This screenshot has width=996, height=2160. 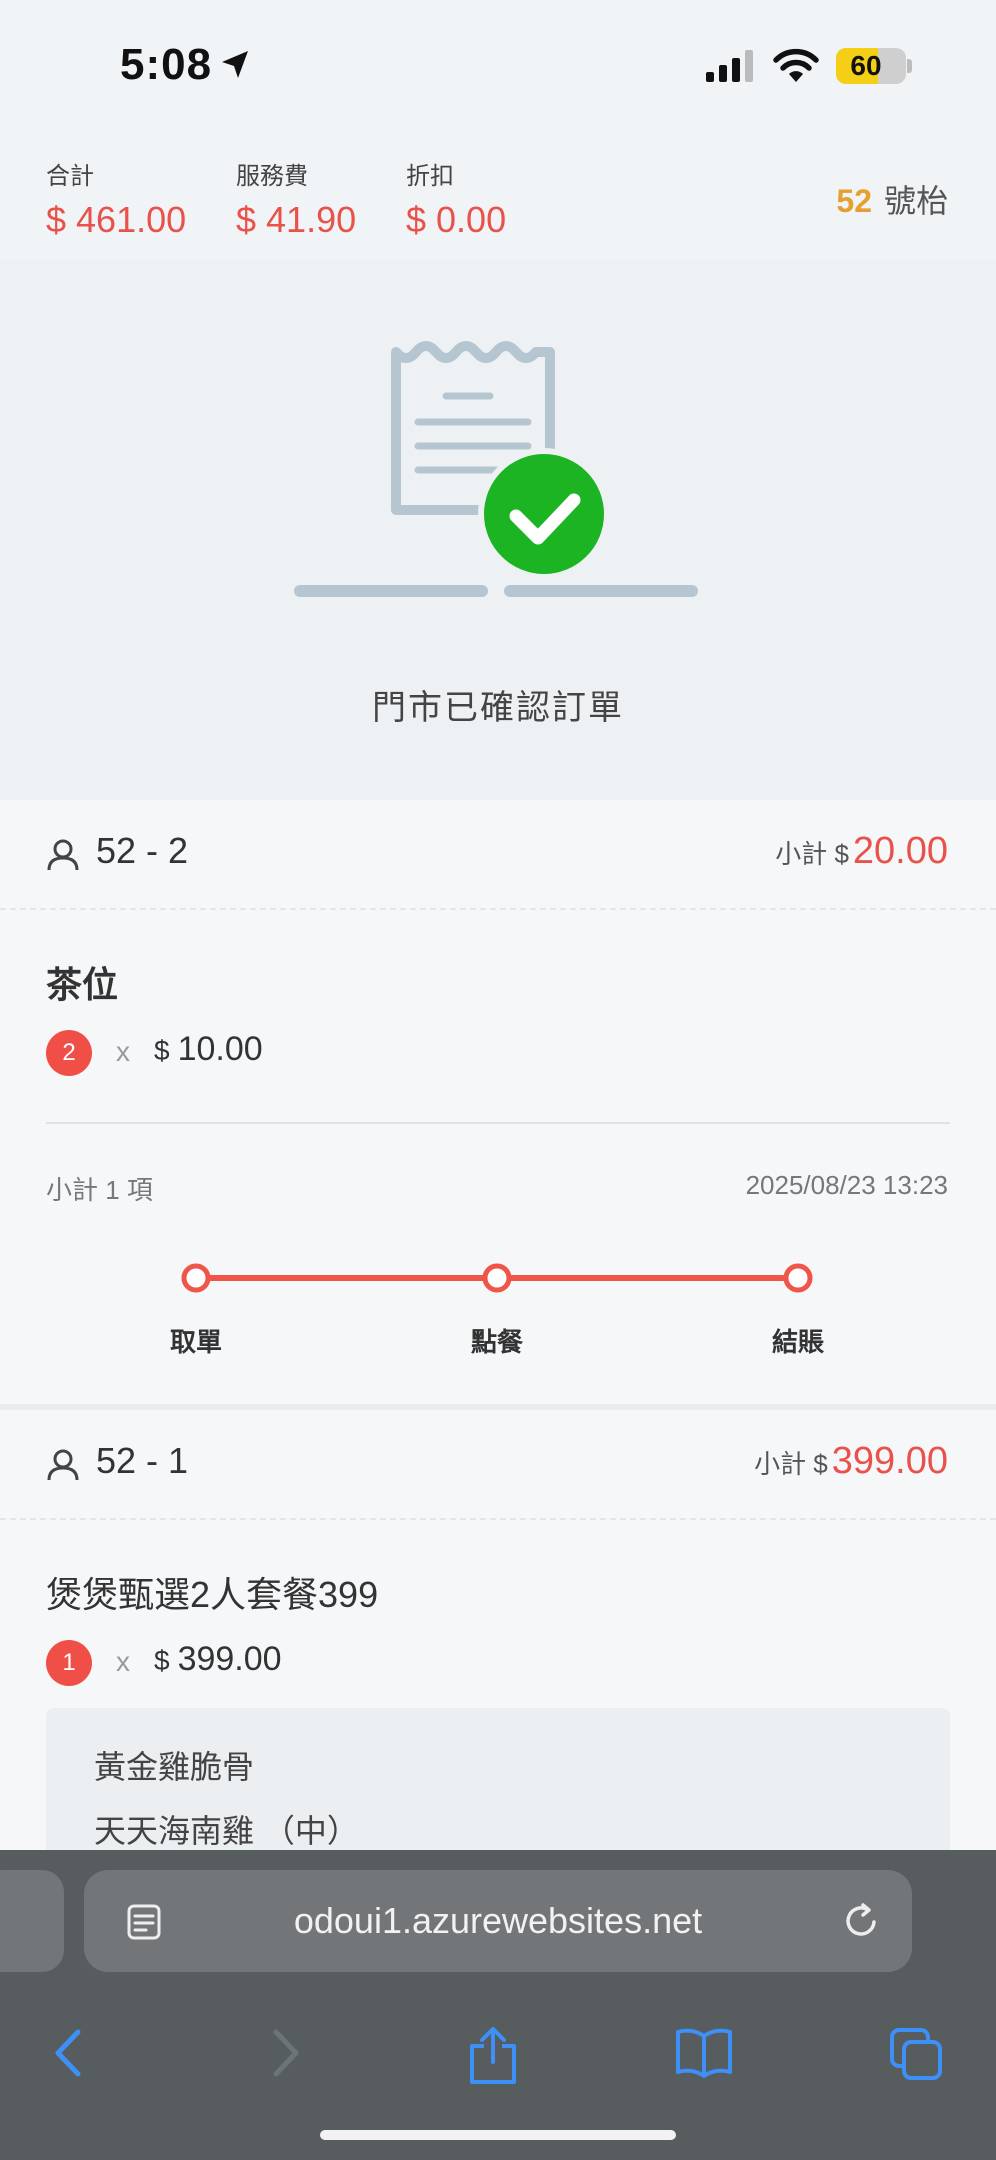 What do you see at coordinates (498, 1123) in the screenshot?
I see `divider` at bounding box center [498, 1123].